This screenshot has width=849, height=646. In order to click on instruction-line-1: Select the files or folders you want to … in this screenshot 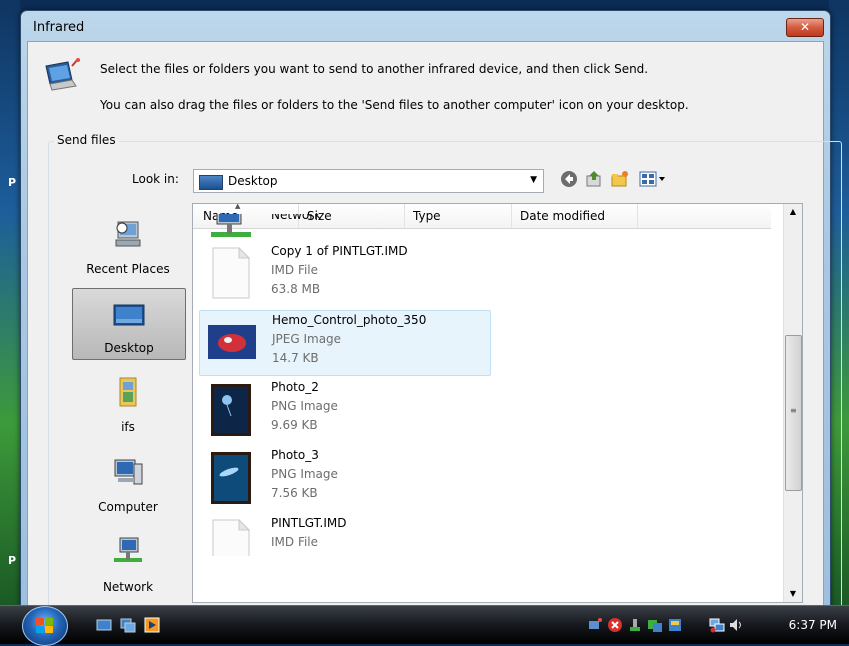, I will do `click(374, 69)`.